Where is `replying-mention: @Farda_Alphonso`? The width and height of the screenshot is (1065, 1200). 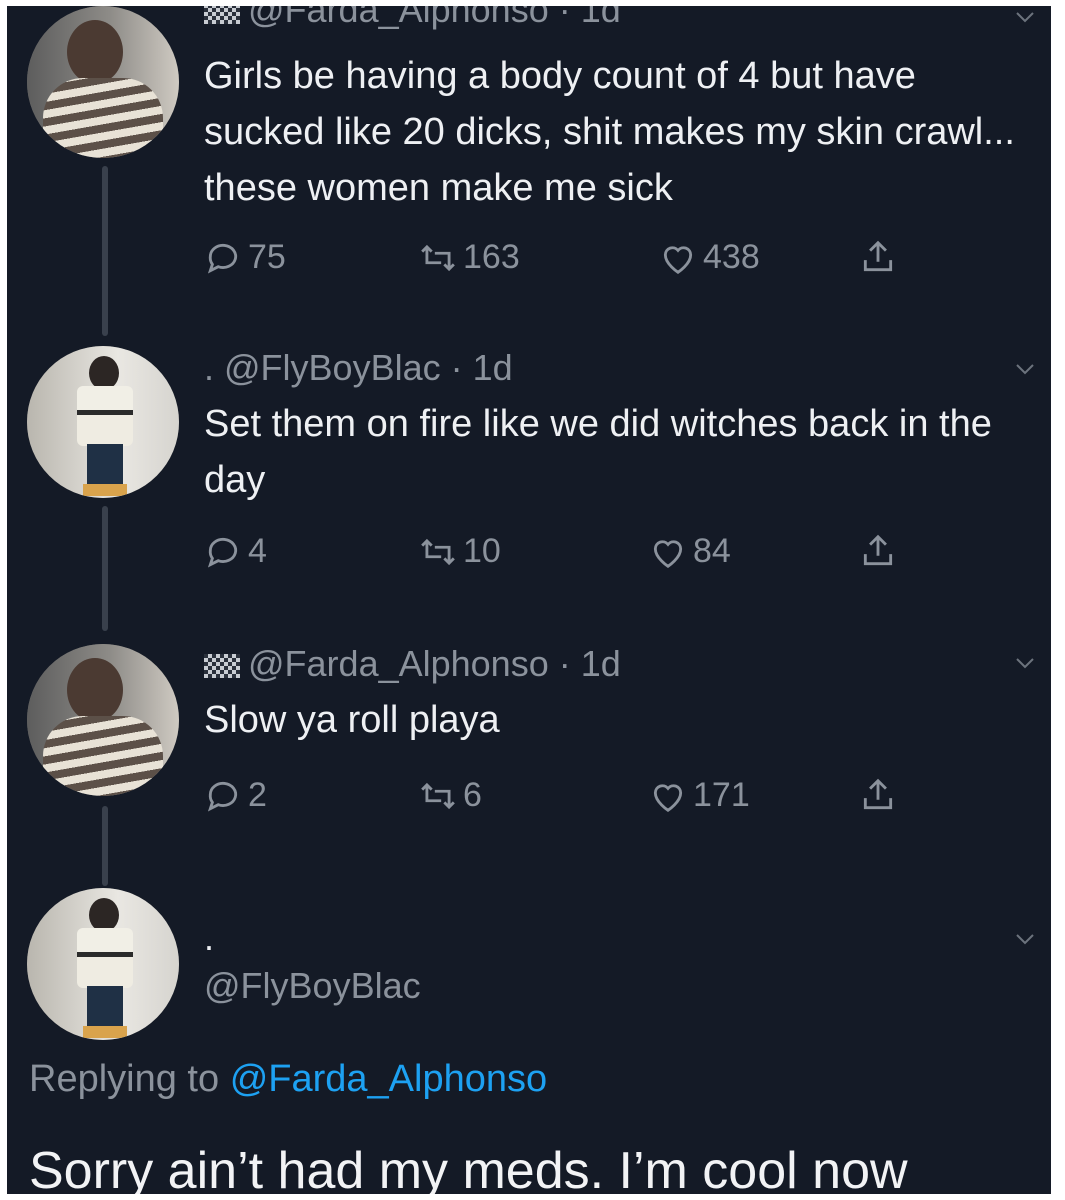
replying-mention: @Farda_Alphonso is located at coordinates (388, 1079).